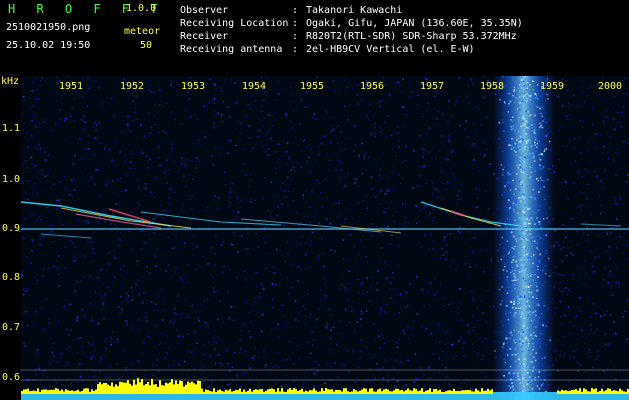 Image resolution: width=629 pixels, height=400 pixels. What do you see at coordinates (492, 86) in the screenshot?
I see `x-tick-label: 1958` at bounding box center [492, 86].